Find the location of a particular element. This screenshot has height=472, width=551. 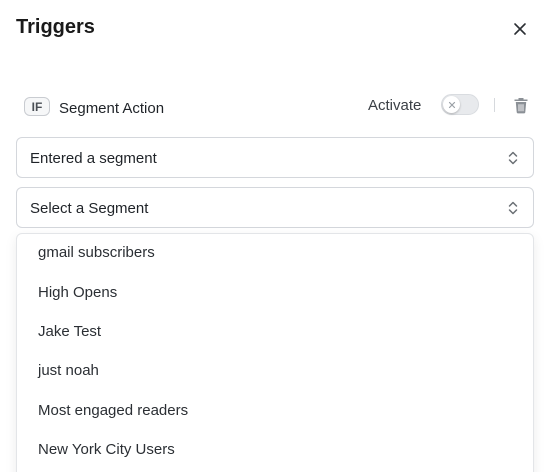

delete-trigger-button is located at coordinates (521, 105).